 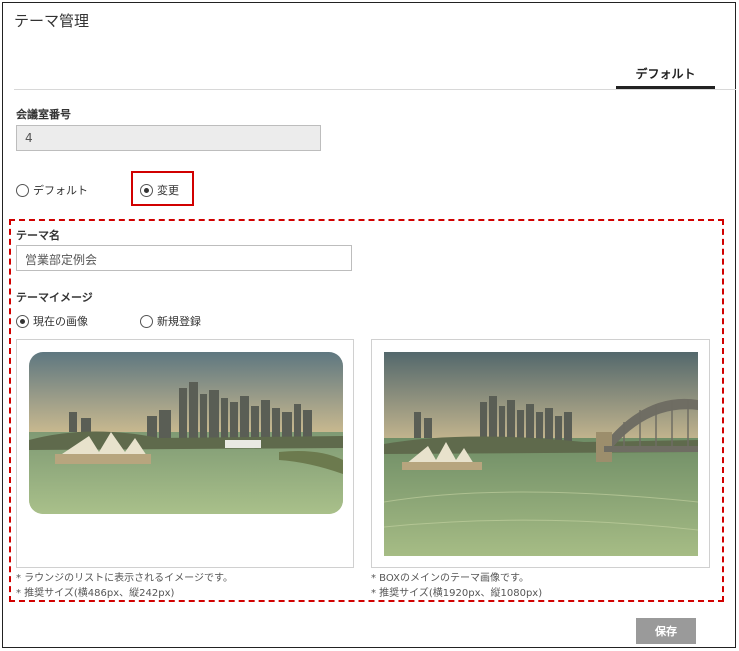 I want to click on radio-checked-icon, so click(x=22, y=321).